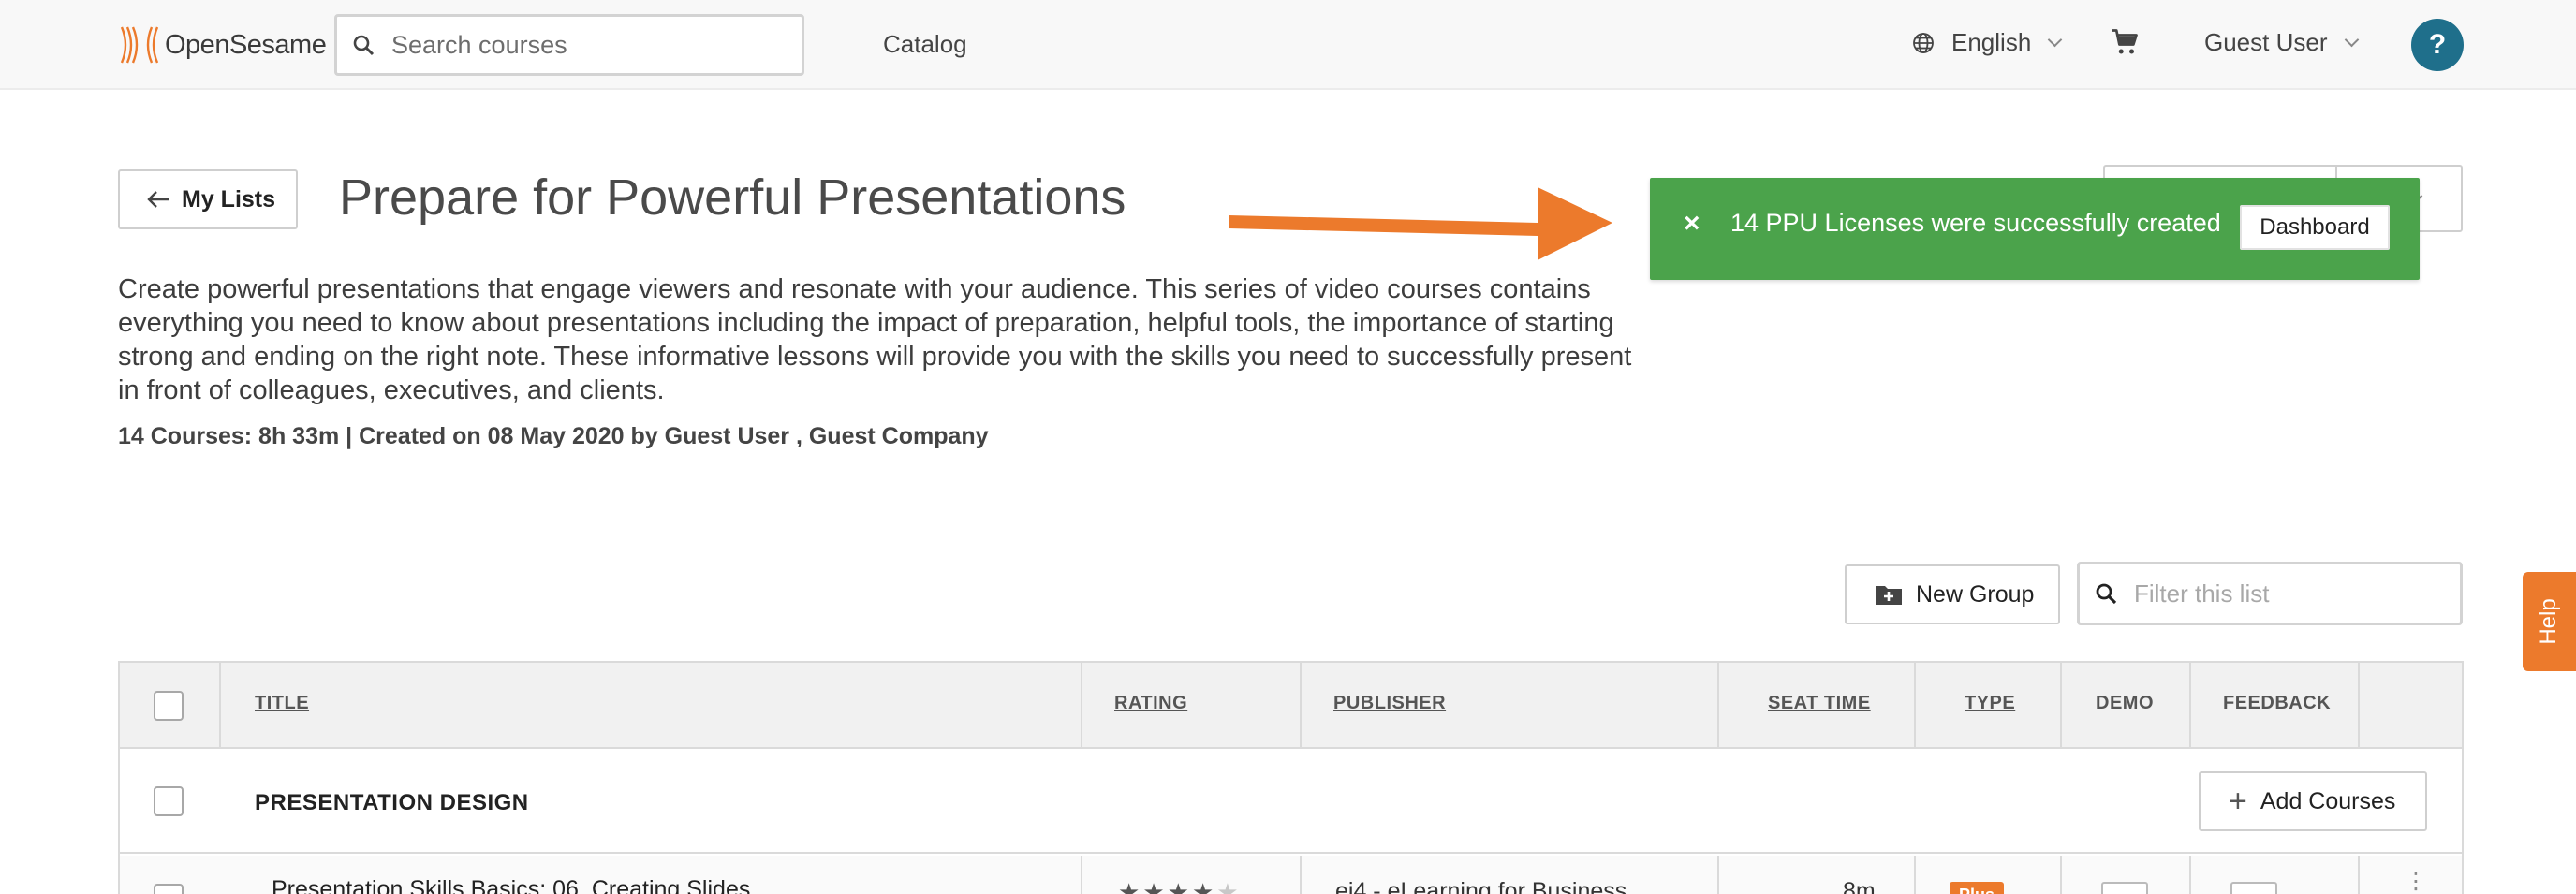 This screenshot has width=2576, height=894. What do you see at coordinates (2238, 801) in the screenshot?
I see `plus-icon: +` at bounding box center [2238, 801].